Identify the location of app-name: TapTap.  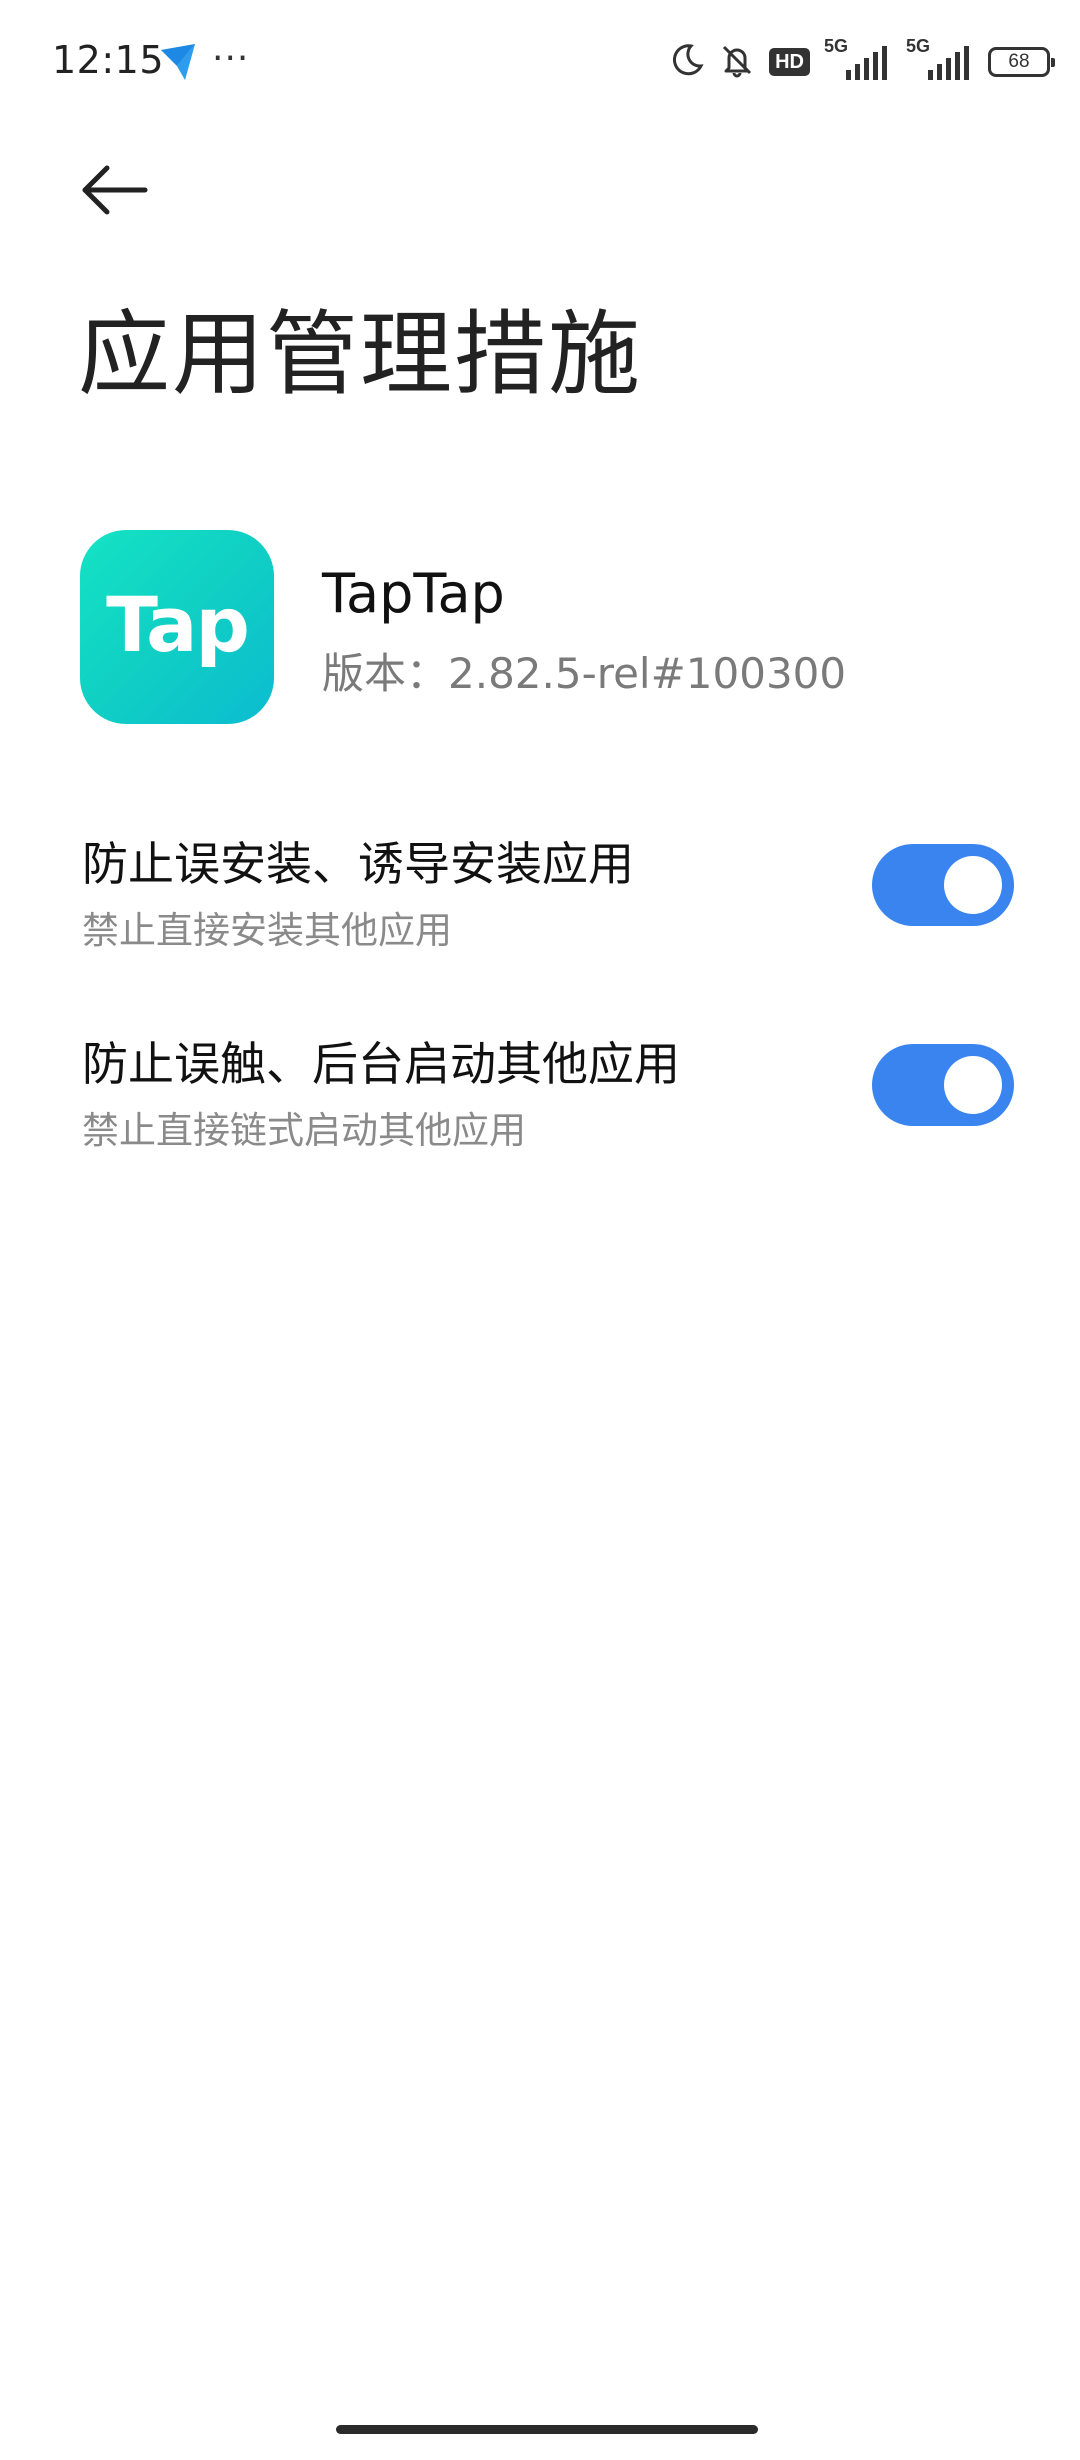
(413, 593).